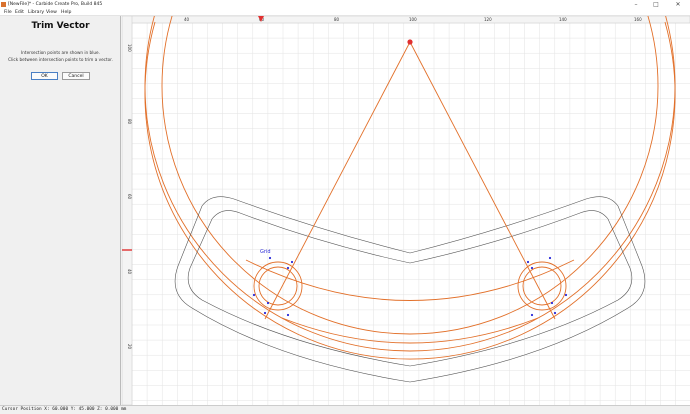 This screenshot has height=414, width=690. What do you see at coordinates (36, 12) in the screenshot?
I see `menu-library: Library` at bounding box center [36, 12].